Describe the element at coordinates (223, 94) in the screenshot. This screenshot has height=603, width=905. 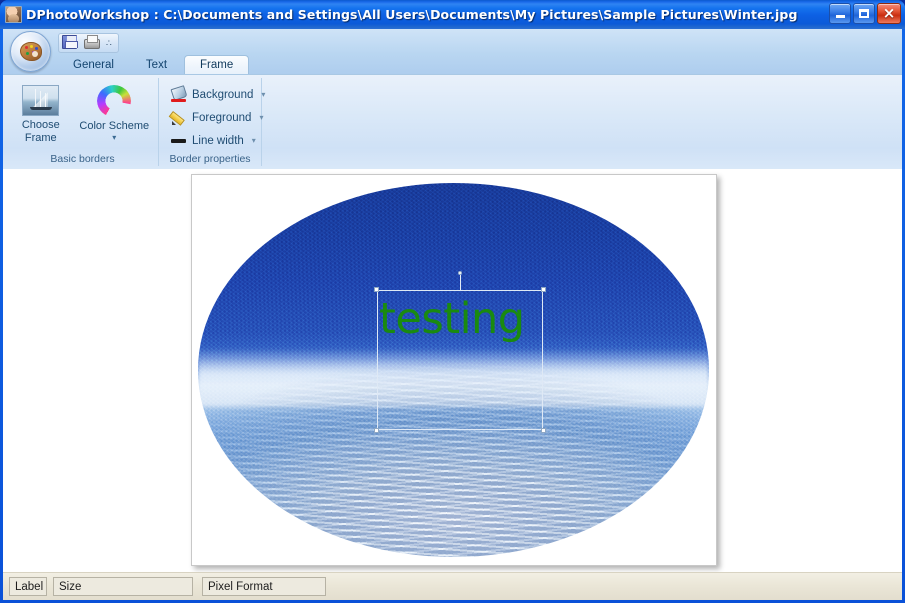
I see `background-label: Background` at that location.